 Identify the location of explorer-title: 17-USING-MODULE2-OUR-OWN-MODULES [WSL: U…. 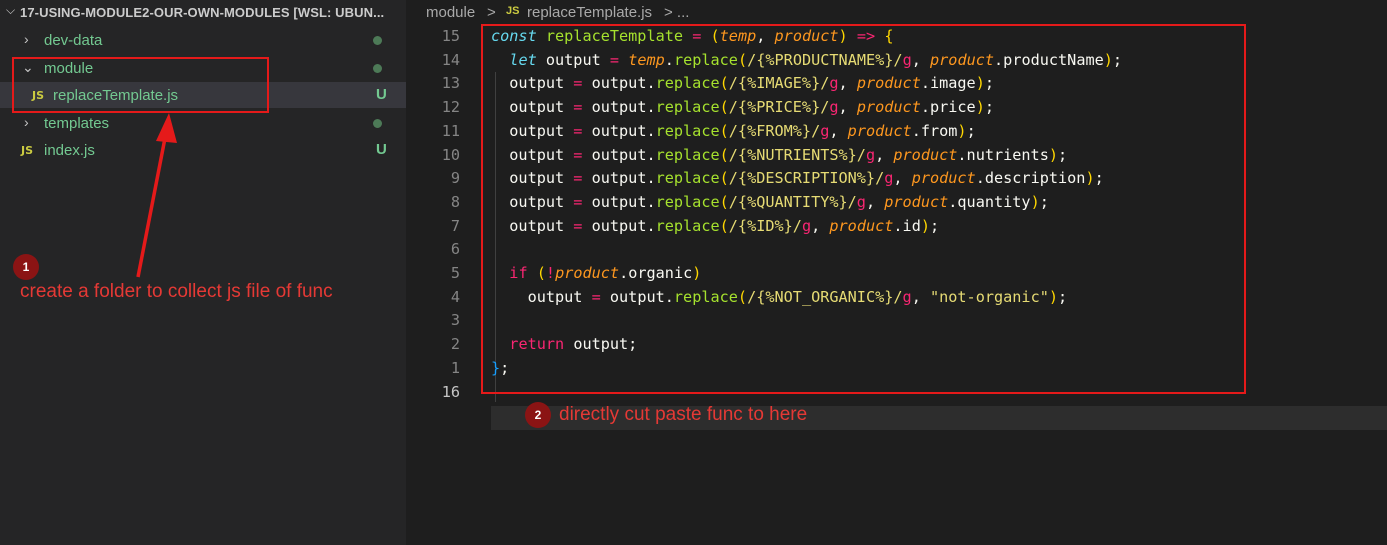
(202, 12).